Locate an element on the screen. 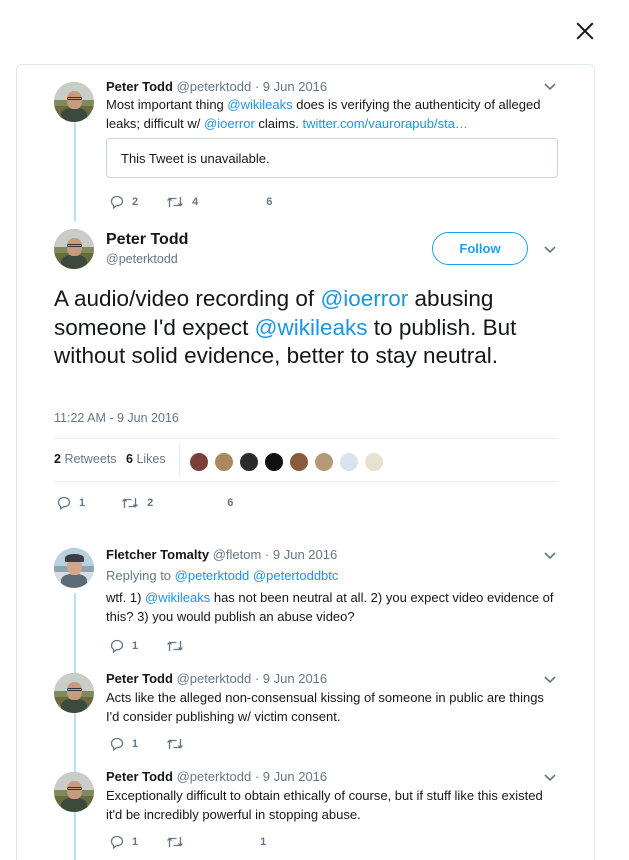 This screenshot has width=629, height=860. likes-count: 6 is located at coordinates (129, 459).